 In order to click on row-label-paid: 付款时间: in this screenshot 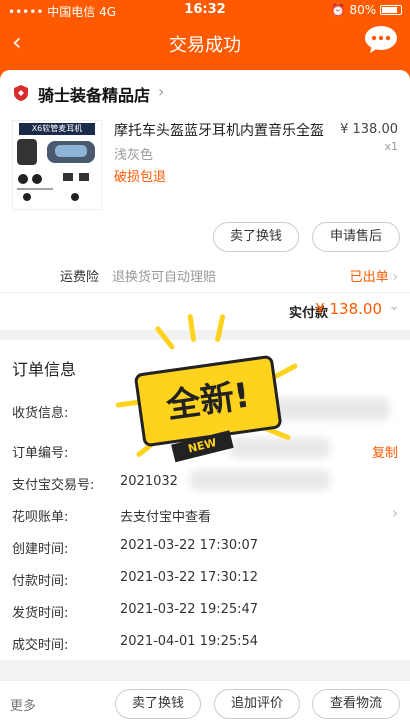, I will do `click(40, 581)`.